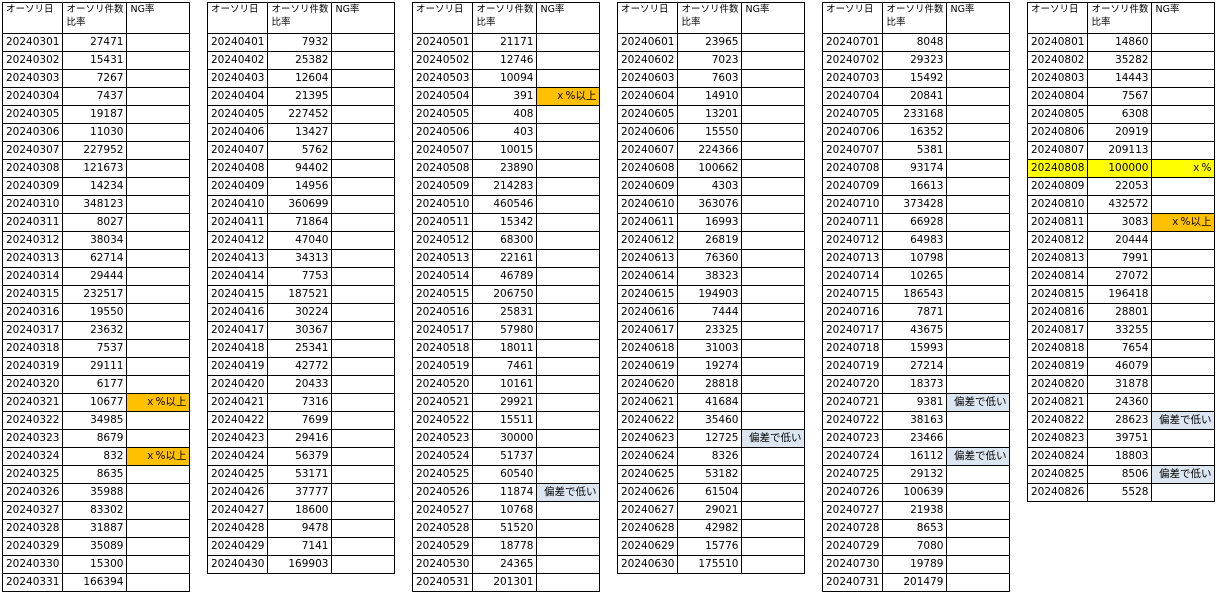  What do you see at coordinates (647, 96) in the screenshot?
I see `date-cell: 20240604` at bounding box center [647, 96].